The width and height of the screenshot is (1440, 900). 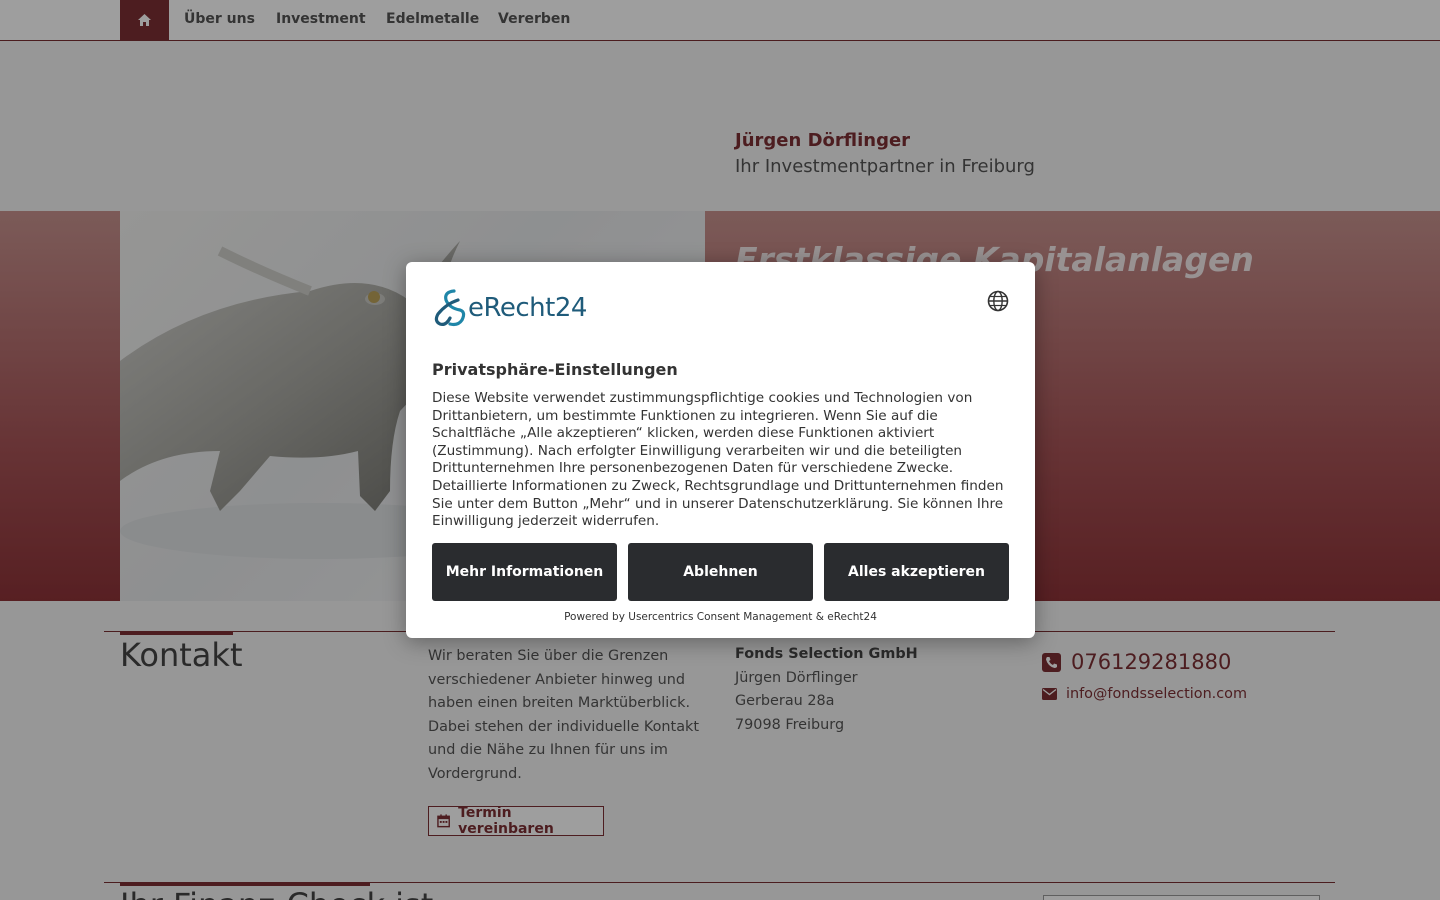 I want to click on deny-button: Ablehnen, so click(x=720, y=572).